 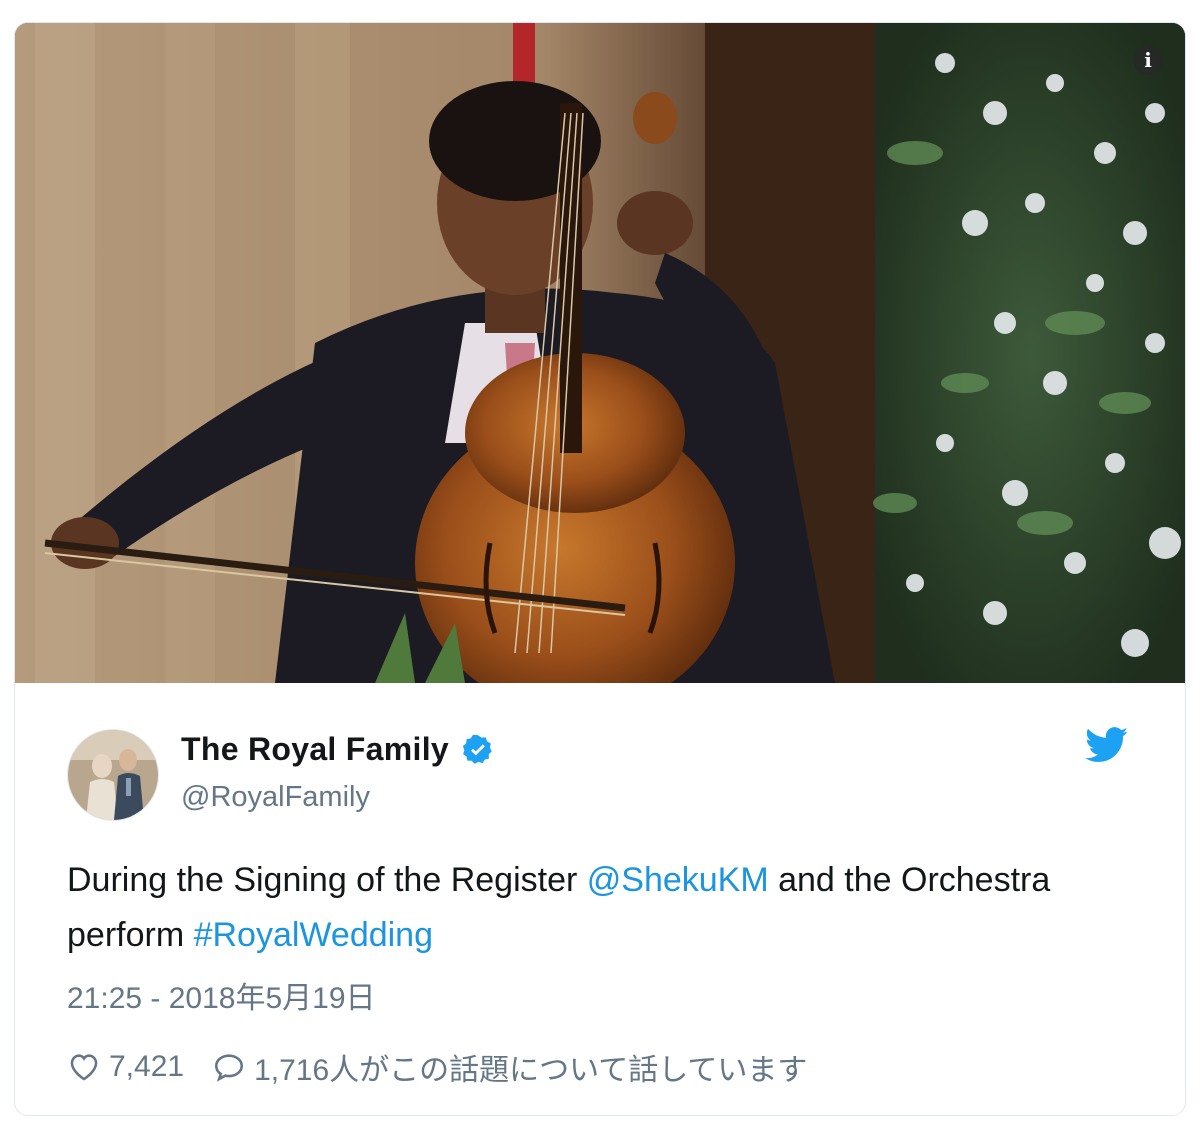 What do you see at coordinates (327, 880) in the screenshot?
I see `tweet-text-part-1: During the Signing of the Register` at bounding box center [327, 880].